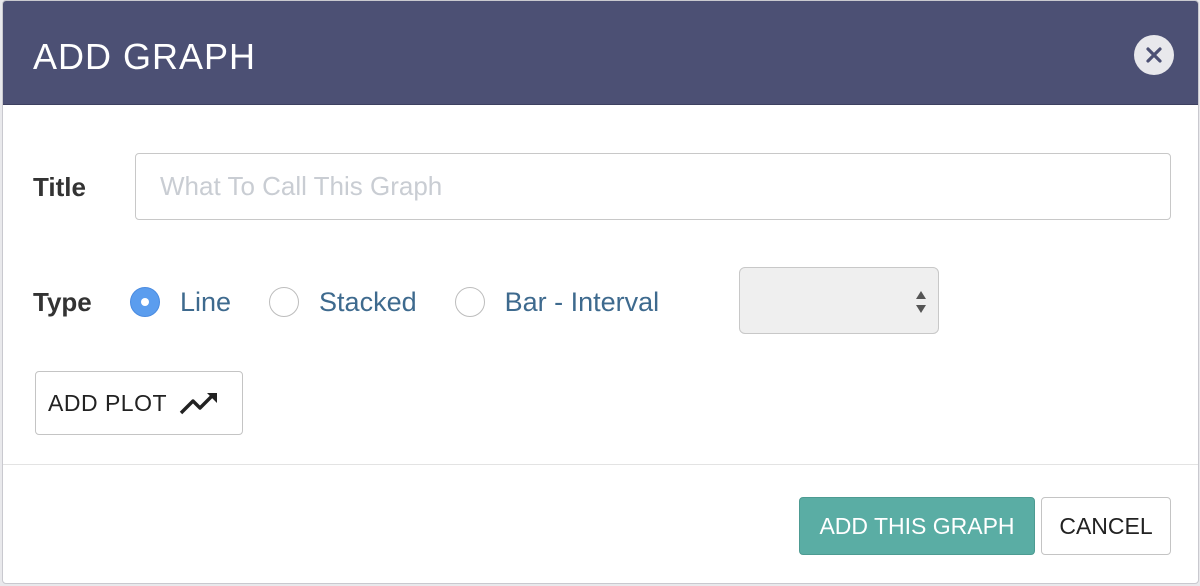 This screenshot has height=586, width=1200. I want to click on type-option-label: Line, so click(206, 301).